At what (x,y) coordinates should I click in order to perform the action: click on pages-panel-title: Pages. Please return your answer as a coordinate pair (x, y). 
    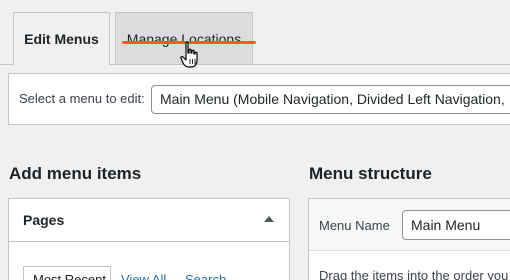
    Looking at the image, I should click on (43, 220).